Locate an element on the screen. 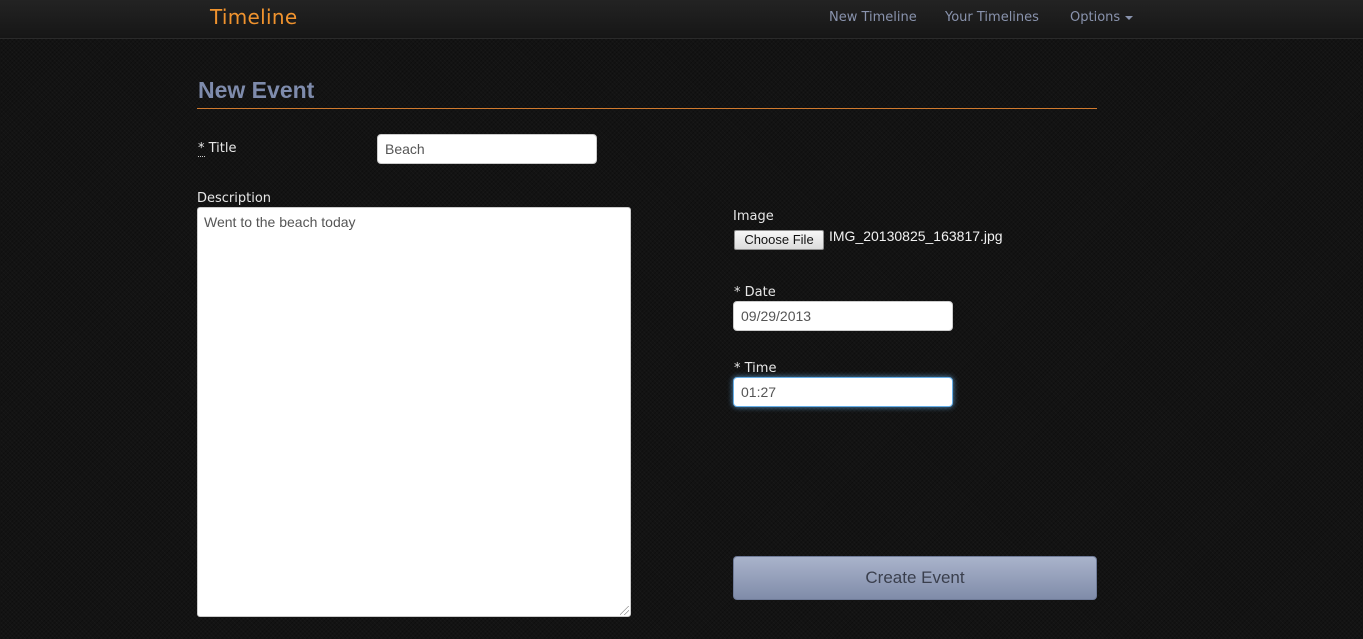 The height and width of the screenshot is (639, 1363). time-label: * Time is located at coordinates (755, 368).